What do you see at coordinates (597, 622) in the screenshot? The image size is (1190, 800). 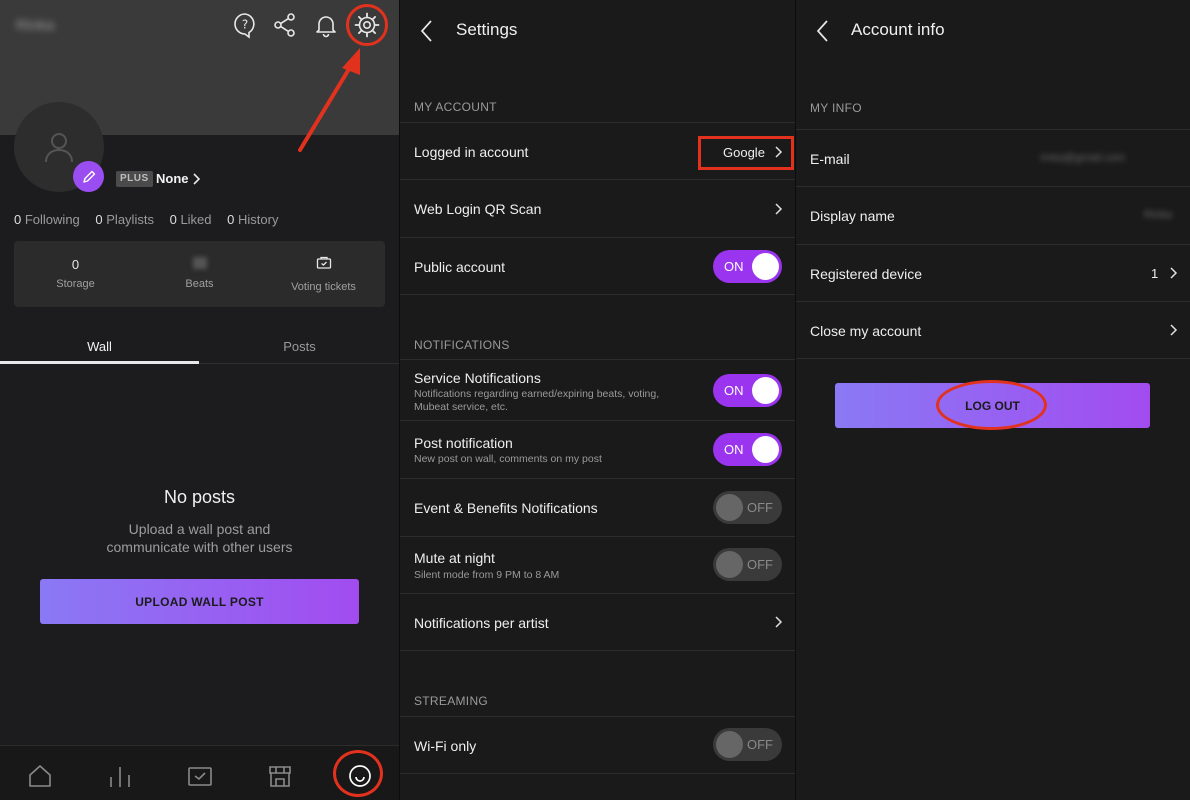 I see `notifications-per-artist-row: Notifications per artist` at bounding box center [597, 622].